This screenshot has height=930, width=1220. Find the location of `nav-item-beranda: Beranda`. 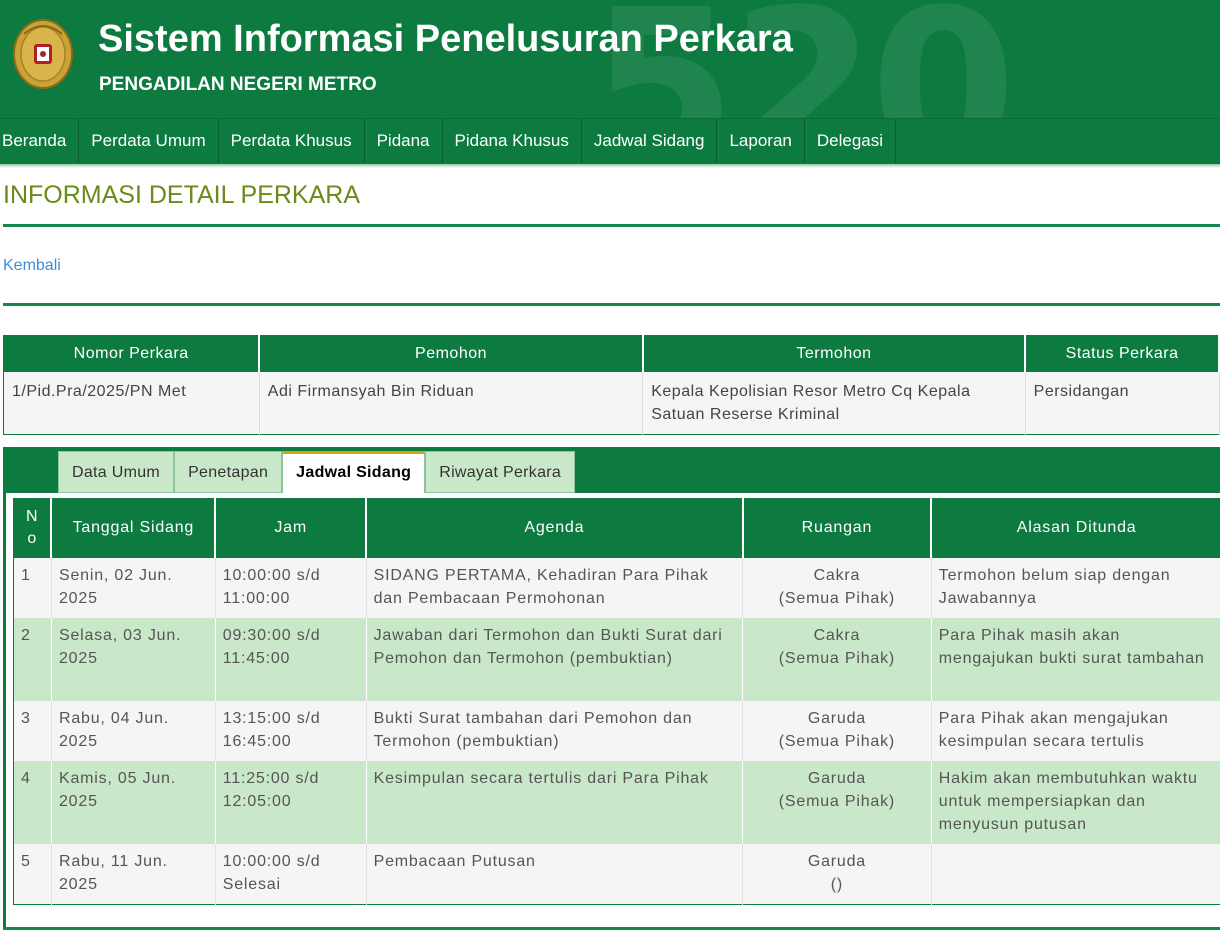

nav-item-beranda: Beranda is located at coordinates (40, 141).